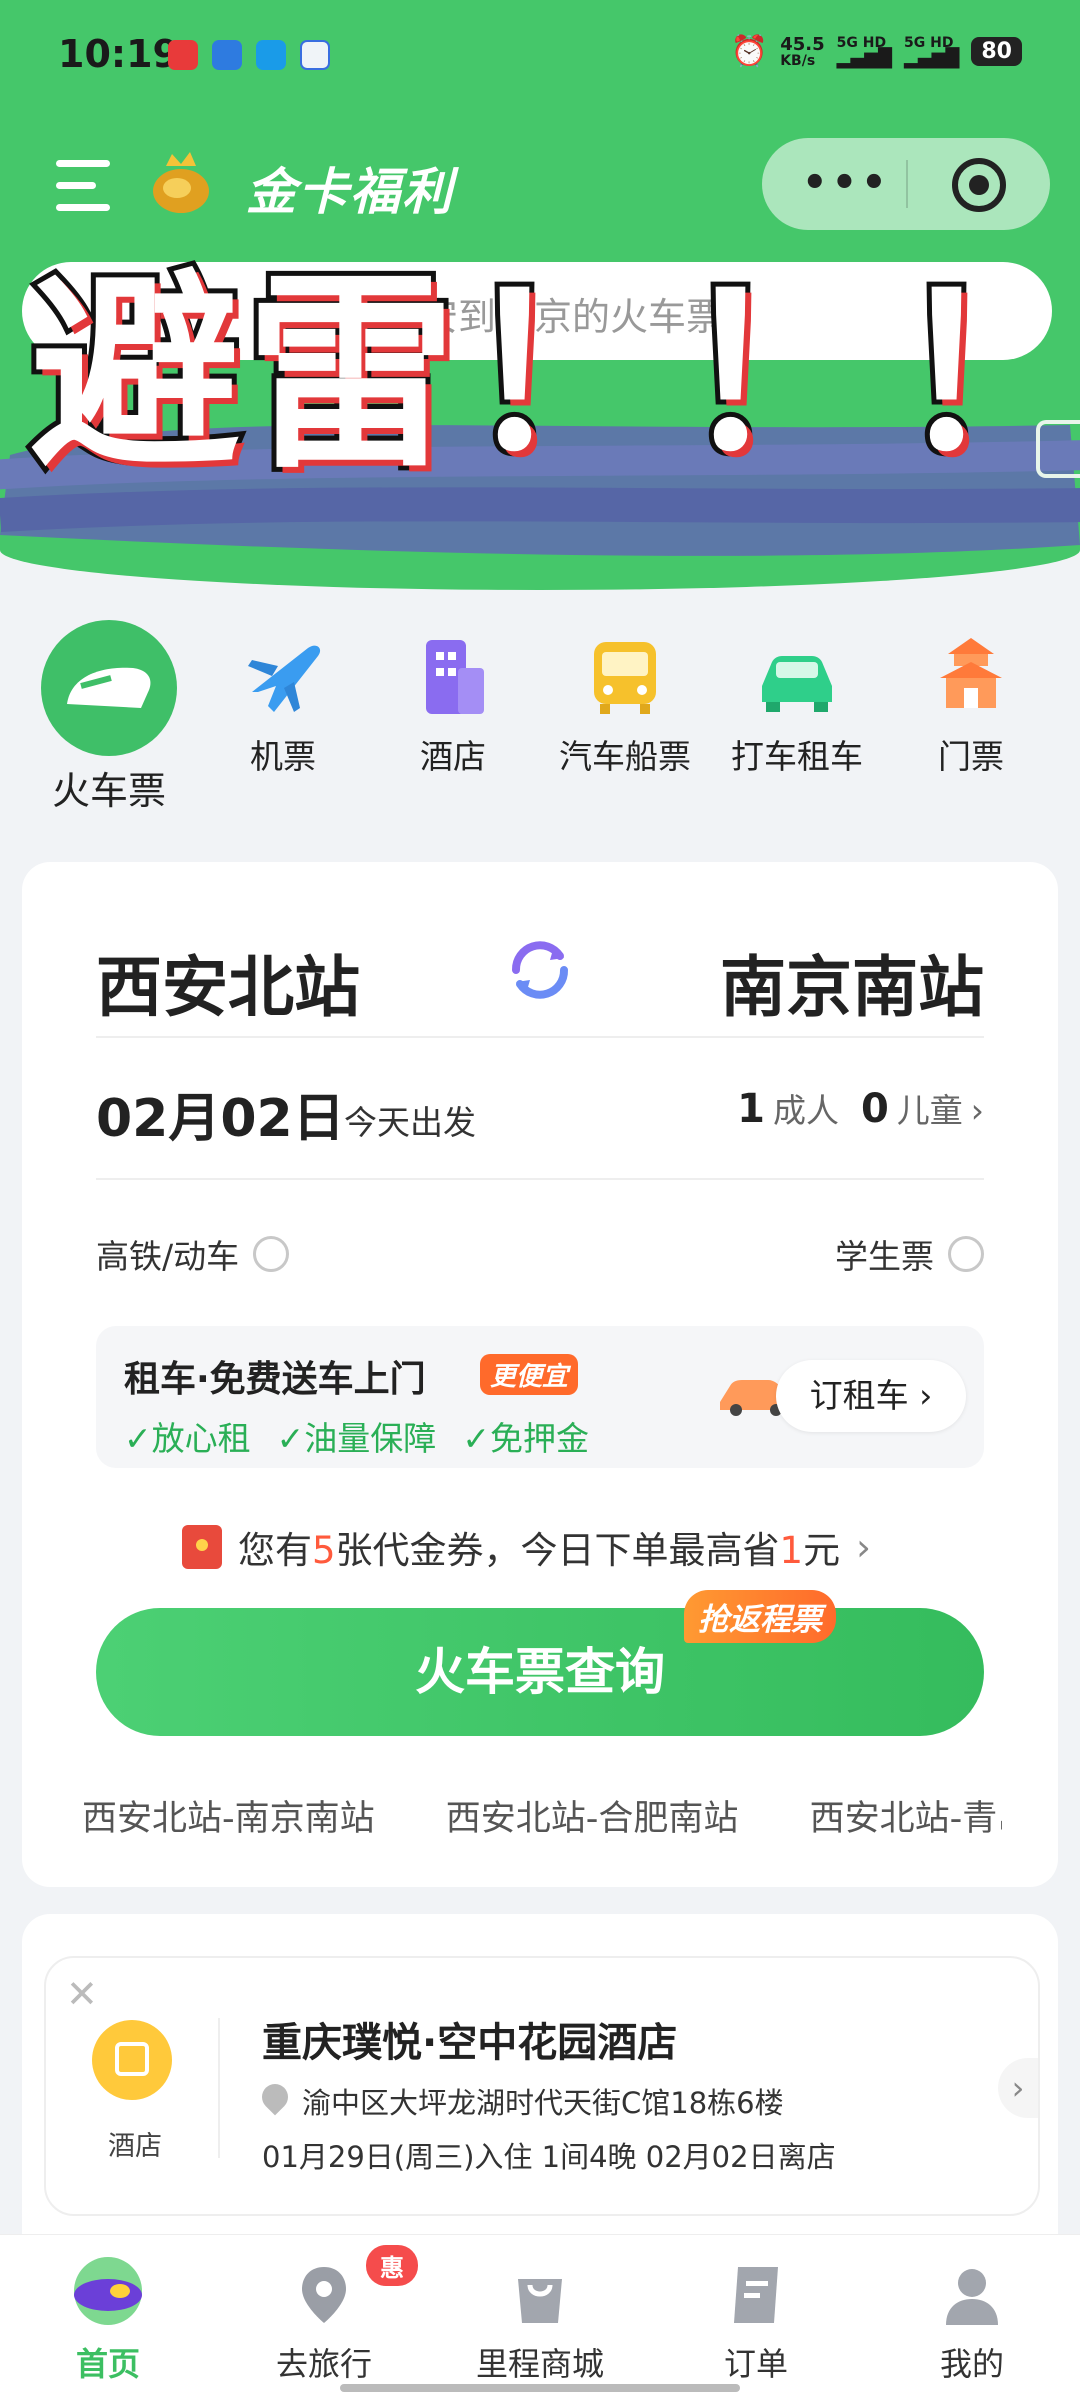  I want to click on profile-icon, so click(972, 2295).